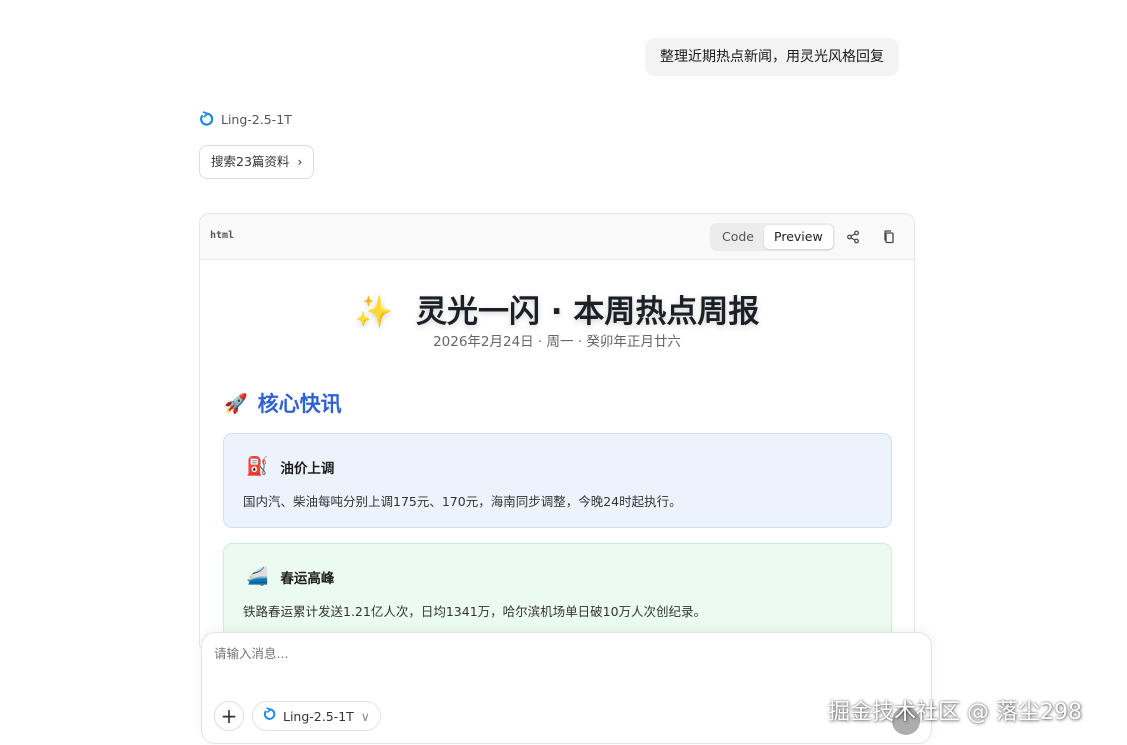  Describe the element at coordinates (365, 716) in the screenshot. I see `chevron-down-icon: ∨` at that location.